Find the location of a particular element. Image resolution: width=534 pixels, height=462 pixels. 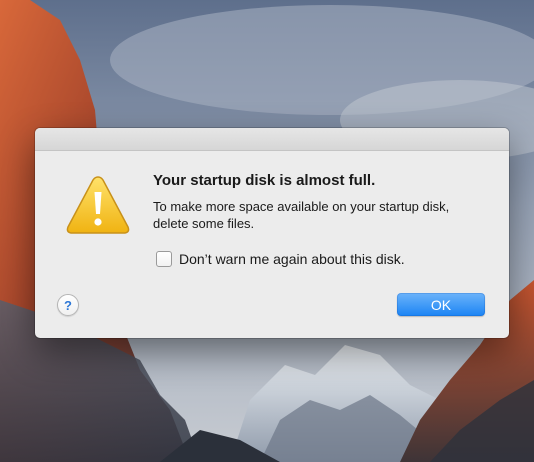

dialog-titlebar is located at coordinates (272, 139).